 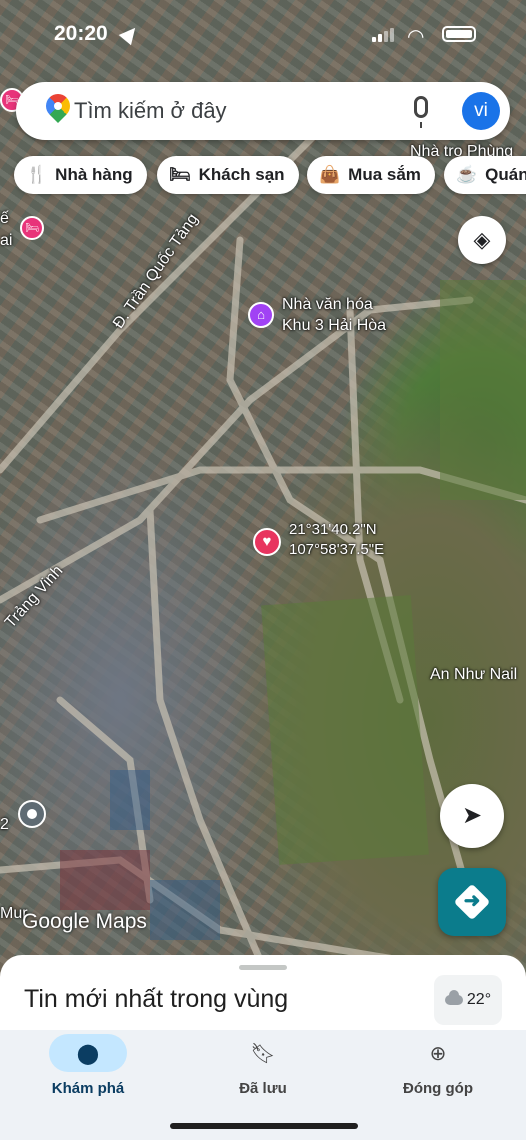 What do you see at coordinates (330, 174) in the screenshot?
I see `shopping-bag-icon: 👜` at bounding box center [330, 174].